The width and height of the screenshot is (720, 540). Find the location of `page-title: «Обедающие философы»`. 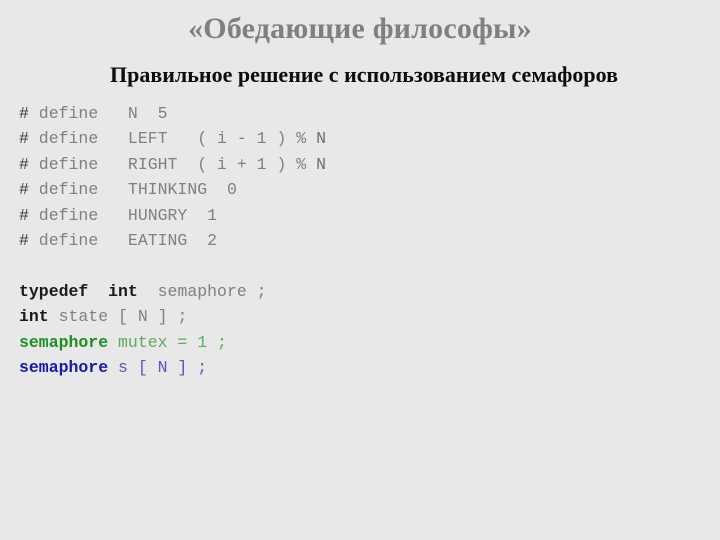

page-title: «Обедающие философы» is located at coordinates (360, 28).